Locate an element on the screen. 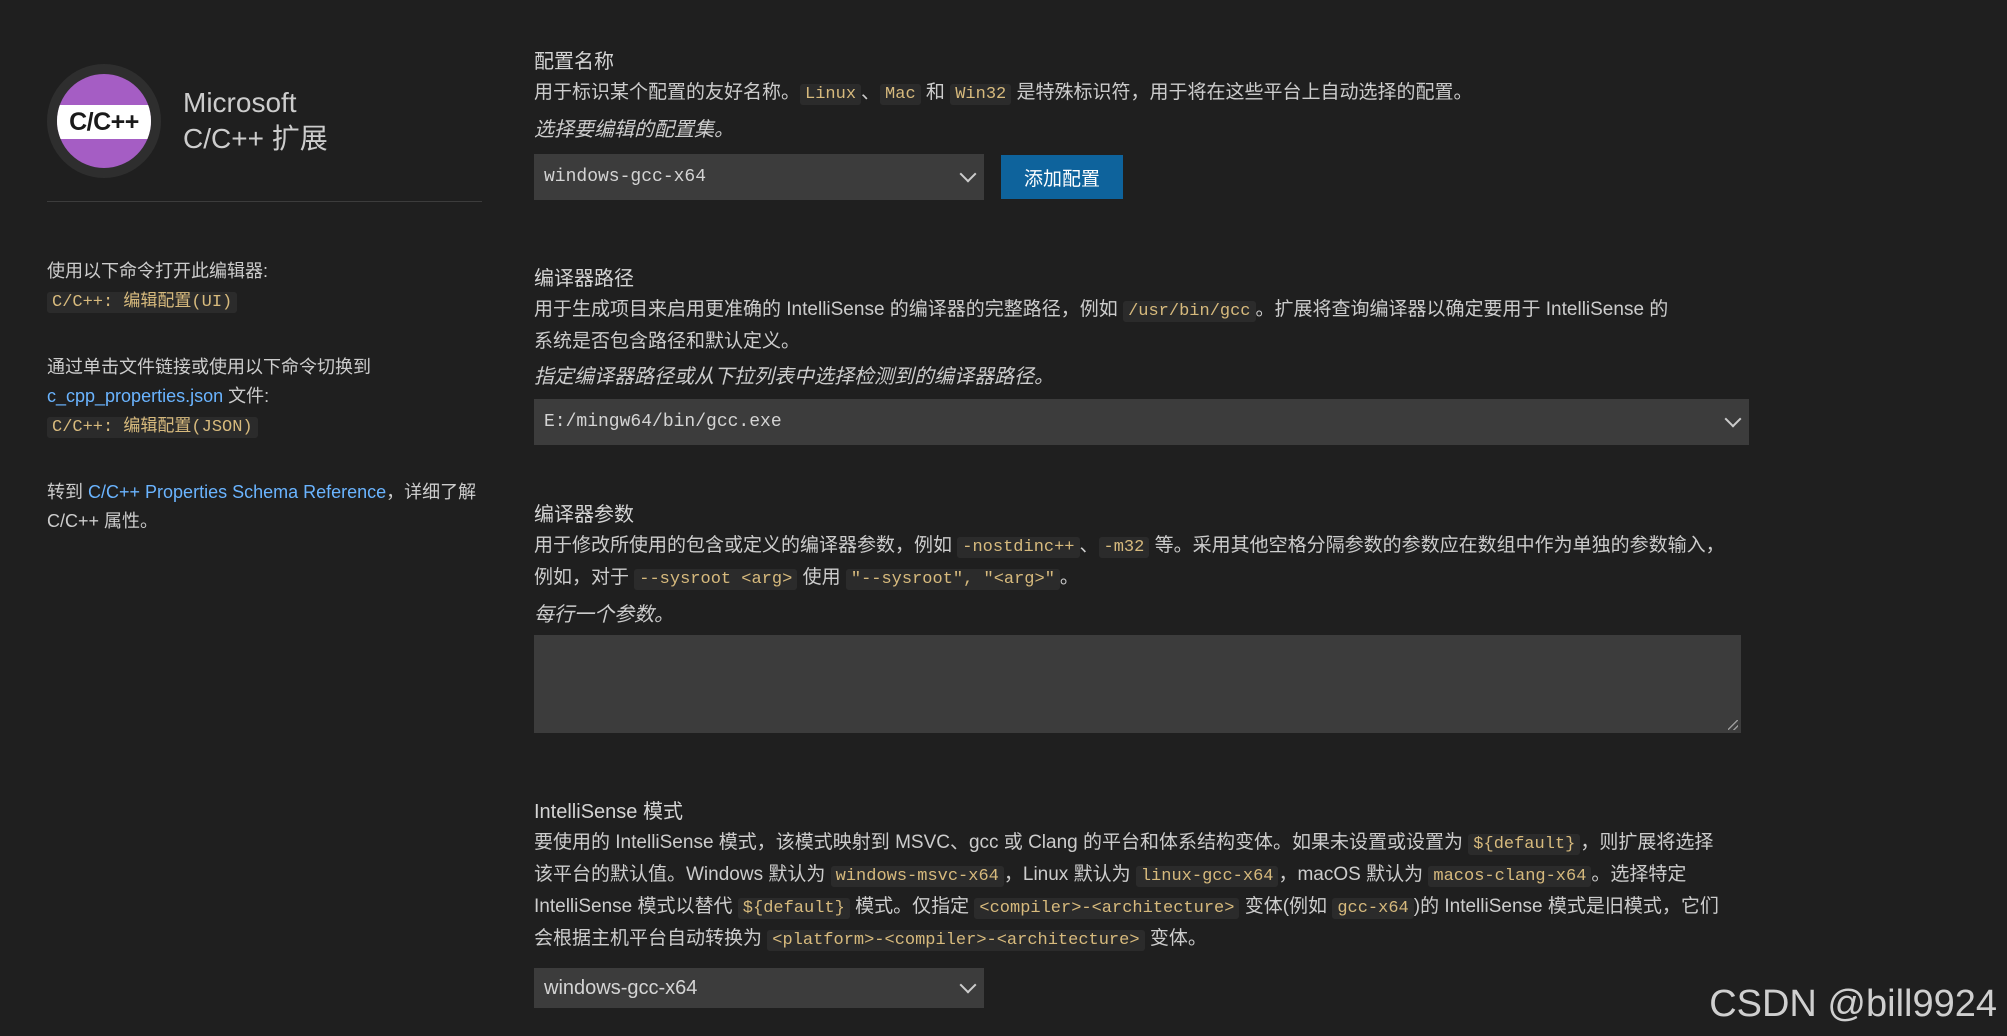  compiler-args-hint: 每行一个参数。 is located at coordinates (604, 615).